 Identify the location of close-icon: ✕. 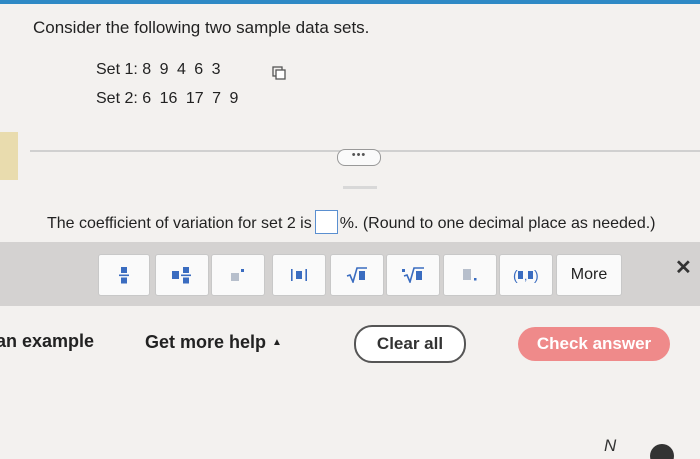
(683, 267).